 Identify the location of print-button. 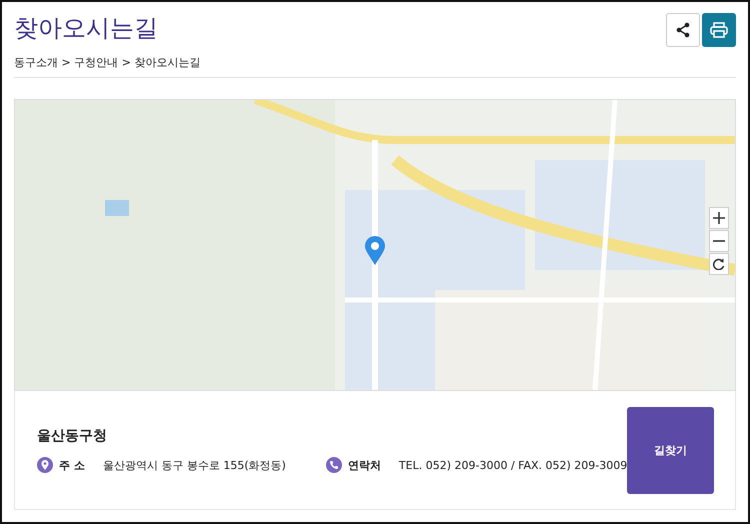
(719, 30).